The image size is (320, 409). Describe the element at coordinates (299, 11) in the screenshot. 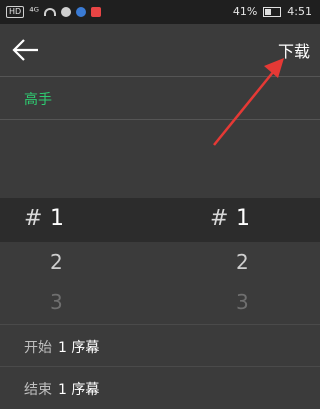

I see `clock: 4:51` at that location.